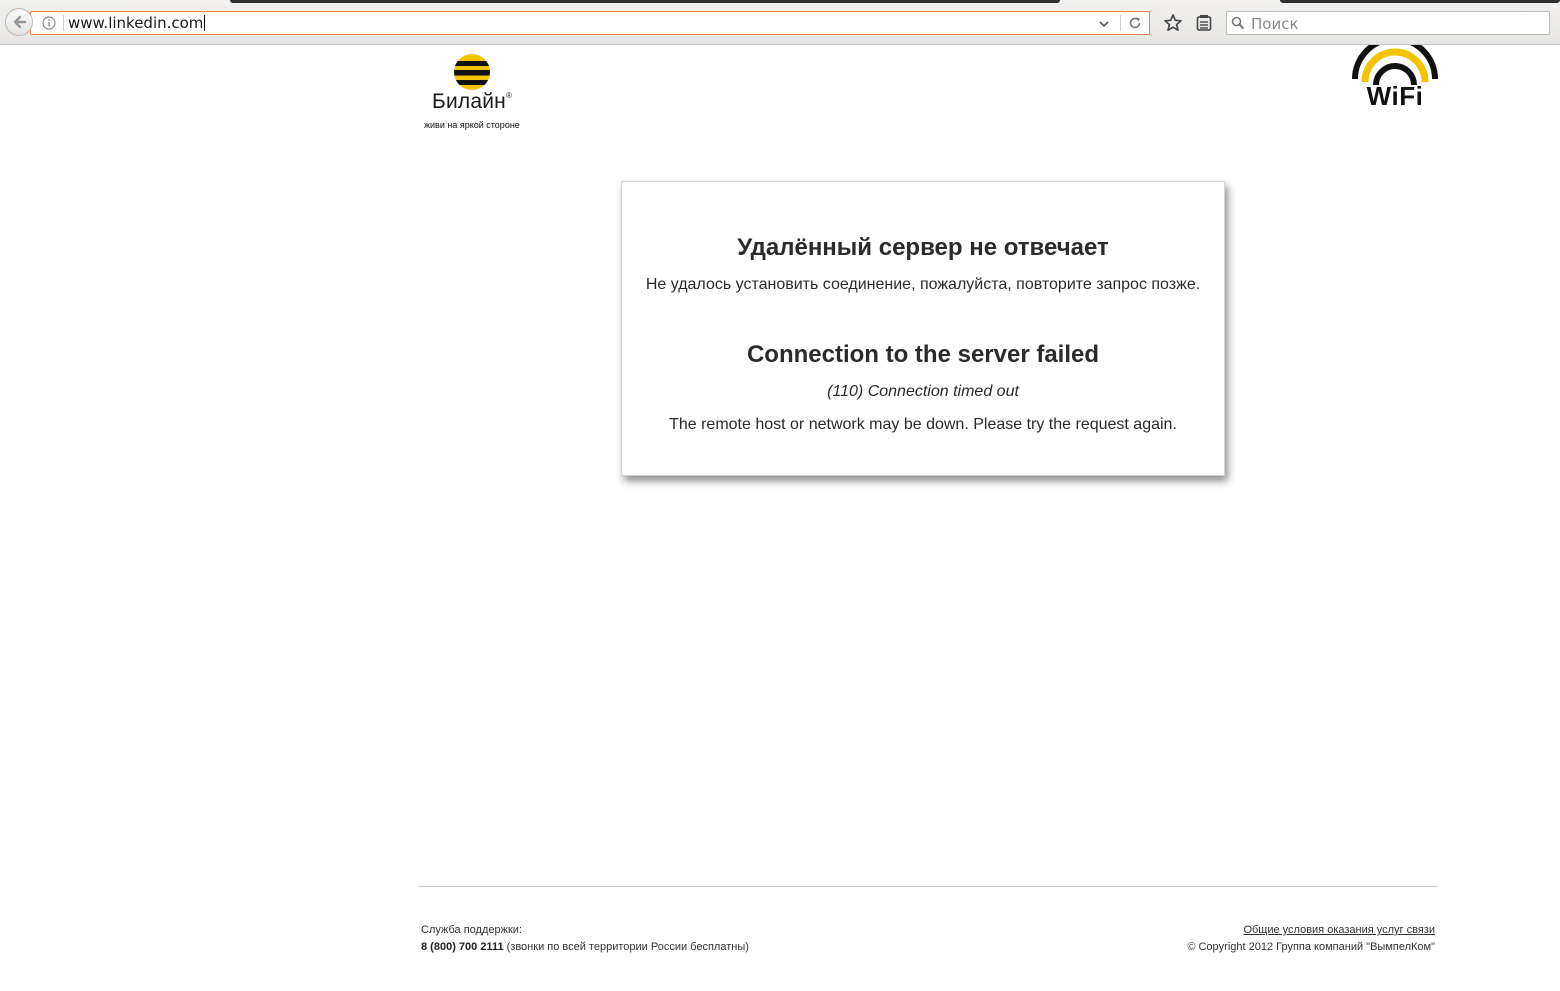  Describe the element at coordinates (472, 72) in the screenshot. I see `beeline-ball-icon` at that location.